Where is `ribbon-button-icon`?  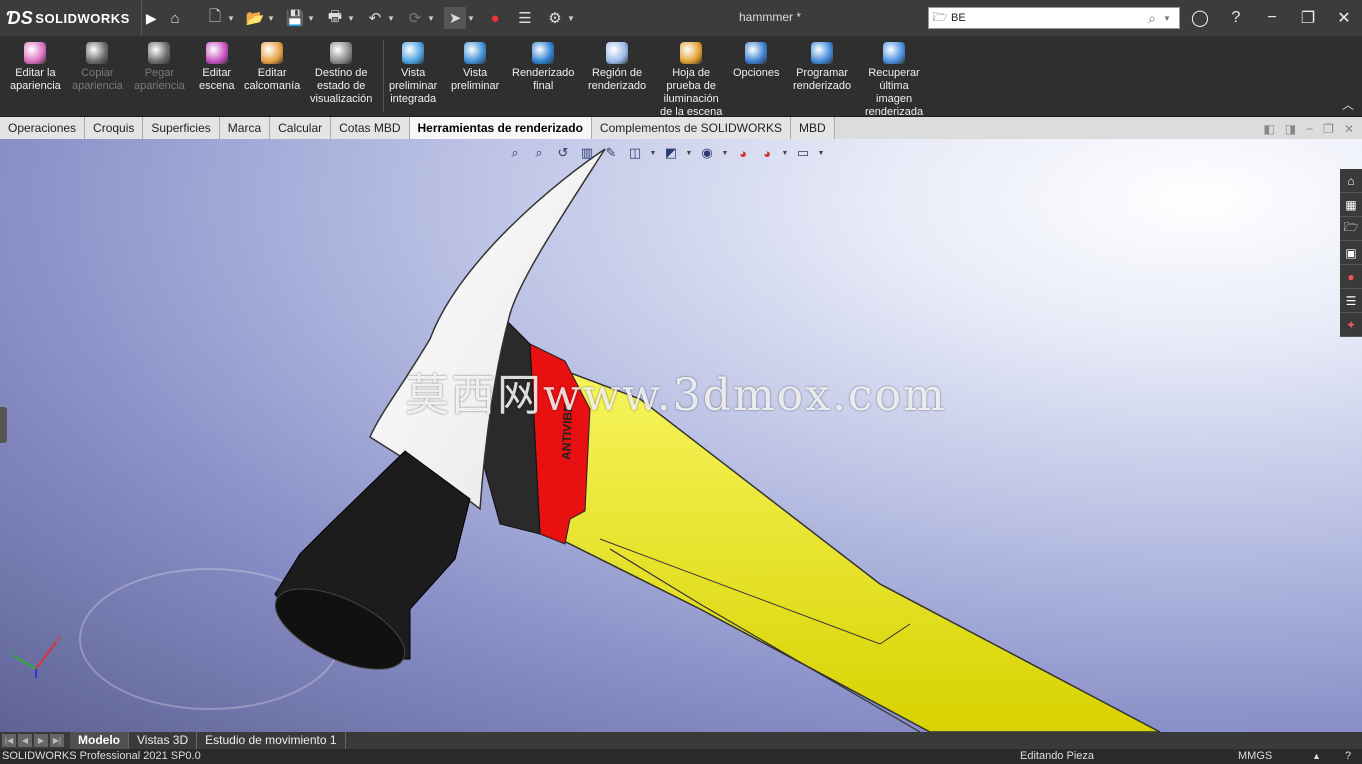
ribbon-button-icon is located at coordinates (35, 53).